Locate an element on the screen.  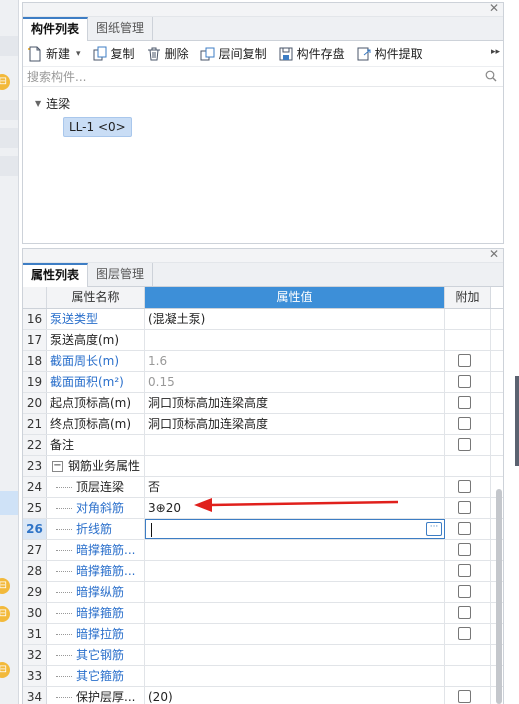
property-row: 30 暗撑箍筋 is located at coordinates (263, 613).